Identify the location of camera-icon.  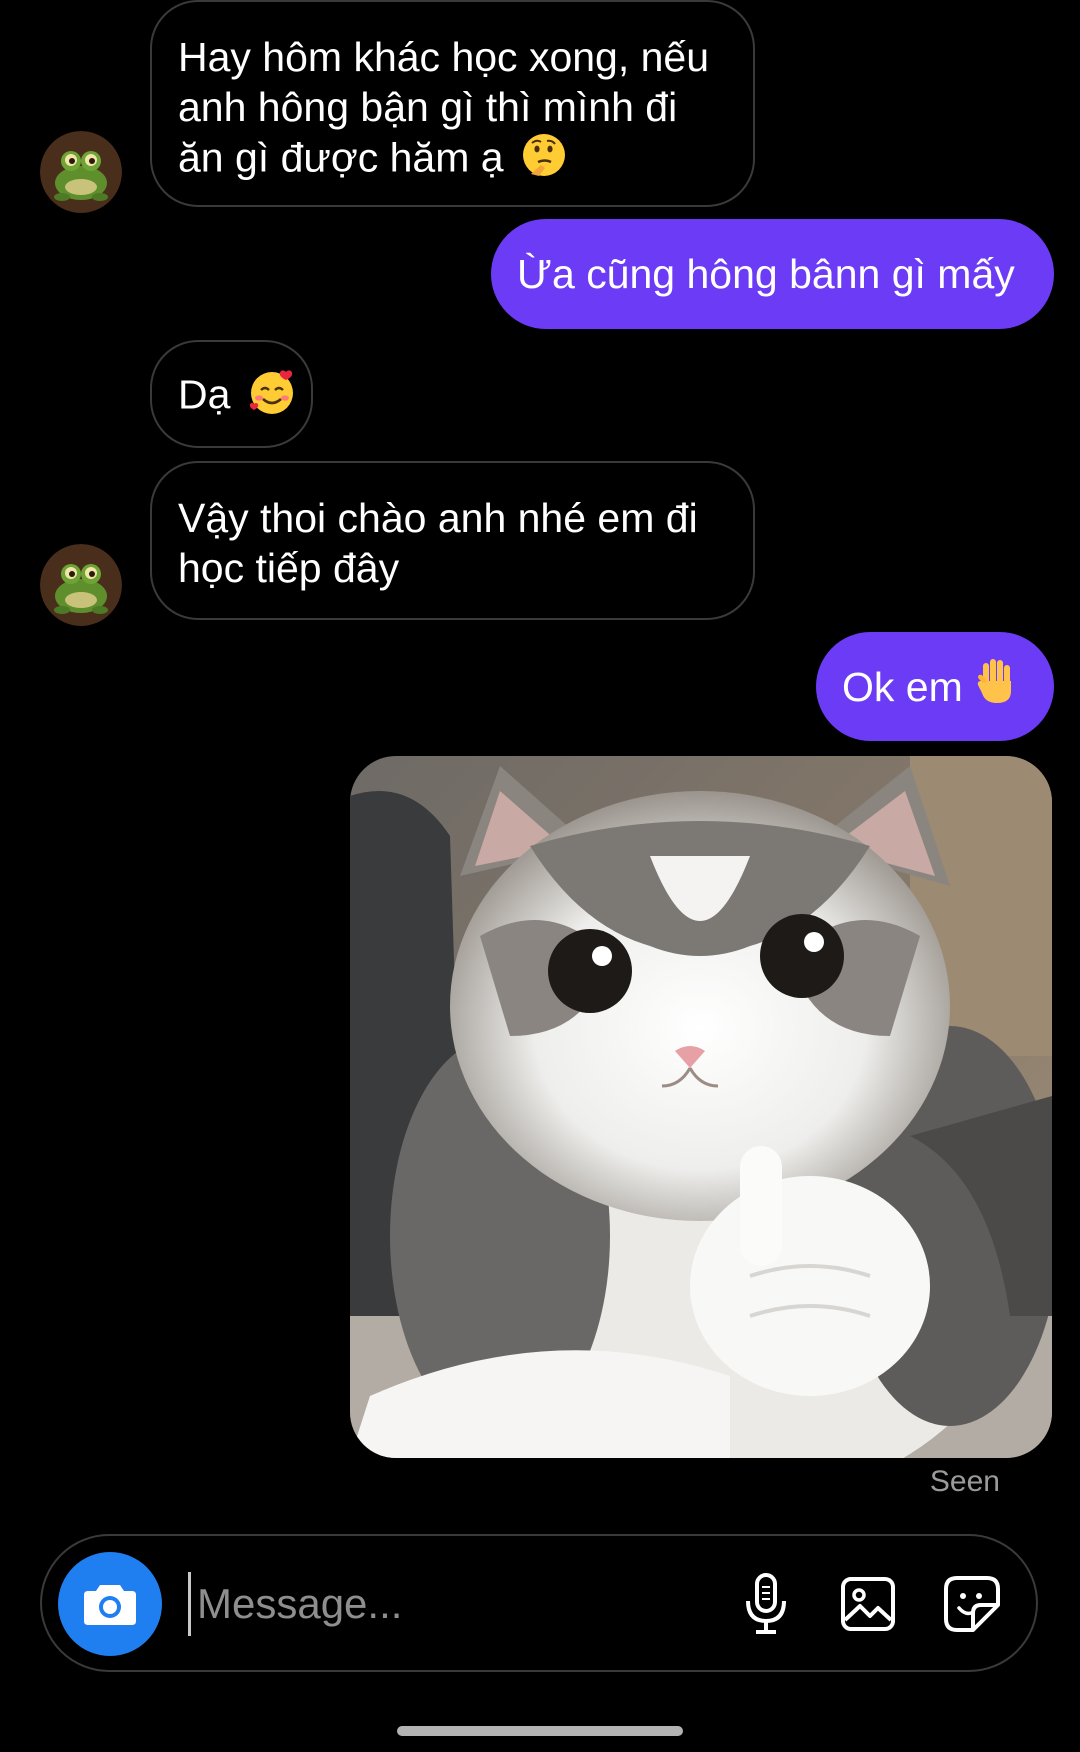
(110, 1605).